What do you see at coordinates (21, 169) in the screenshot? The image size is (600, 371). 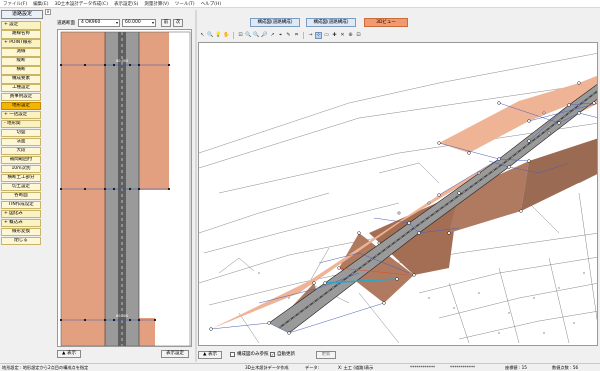 I see `sidebar-item-16: 10m次別` at bounding box center [21, 169].